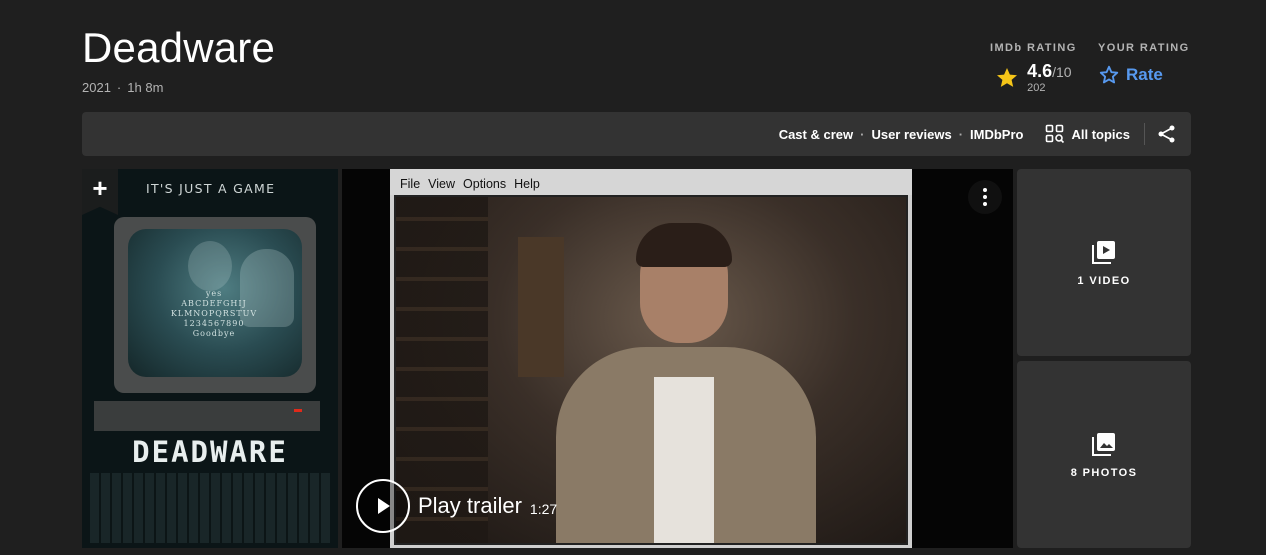  Describe the element at coordinates (985, 197) in the screenshot. I see `video-more-options-button` at that location.